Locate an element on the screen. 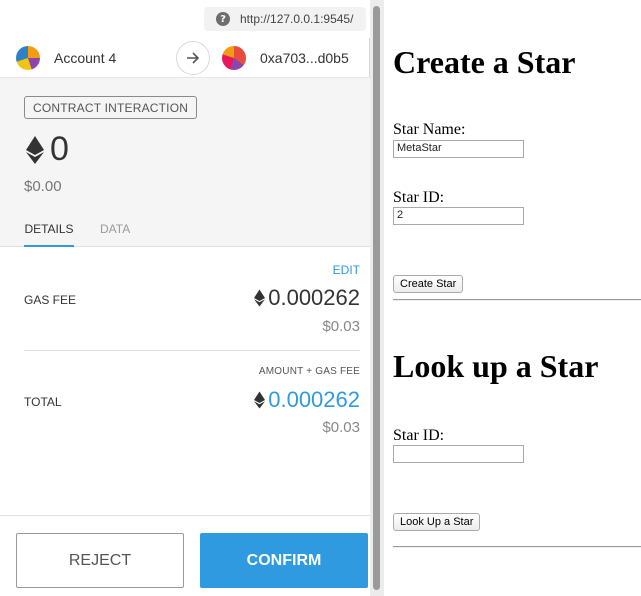  create-star-button: Create Star is located at coordinates (428, 284).